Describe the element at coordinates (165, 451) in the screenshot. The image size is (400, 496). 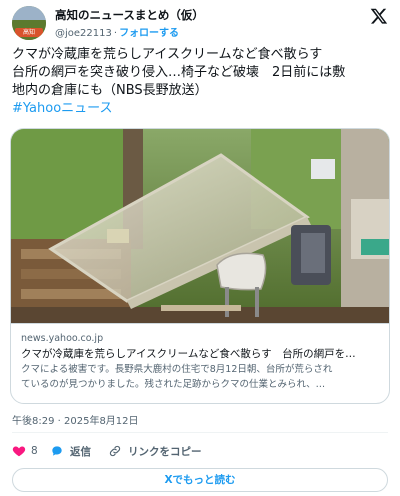
I see `copy-link-label: リンクをコピー` at that location.